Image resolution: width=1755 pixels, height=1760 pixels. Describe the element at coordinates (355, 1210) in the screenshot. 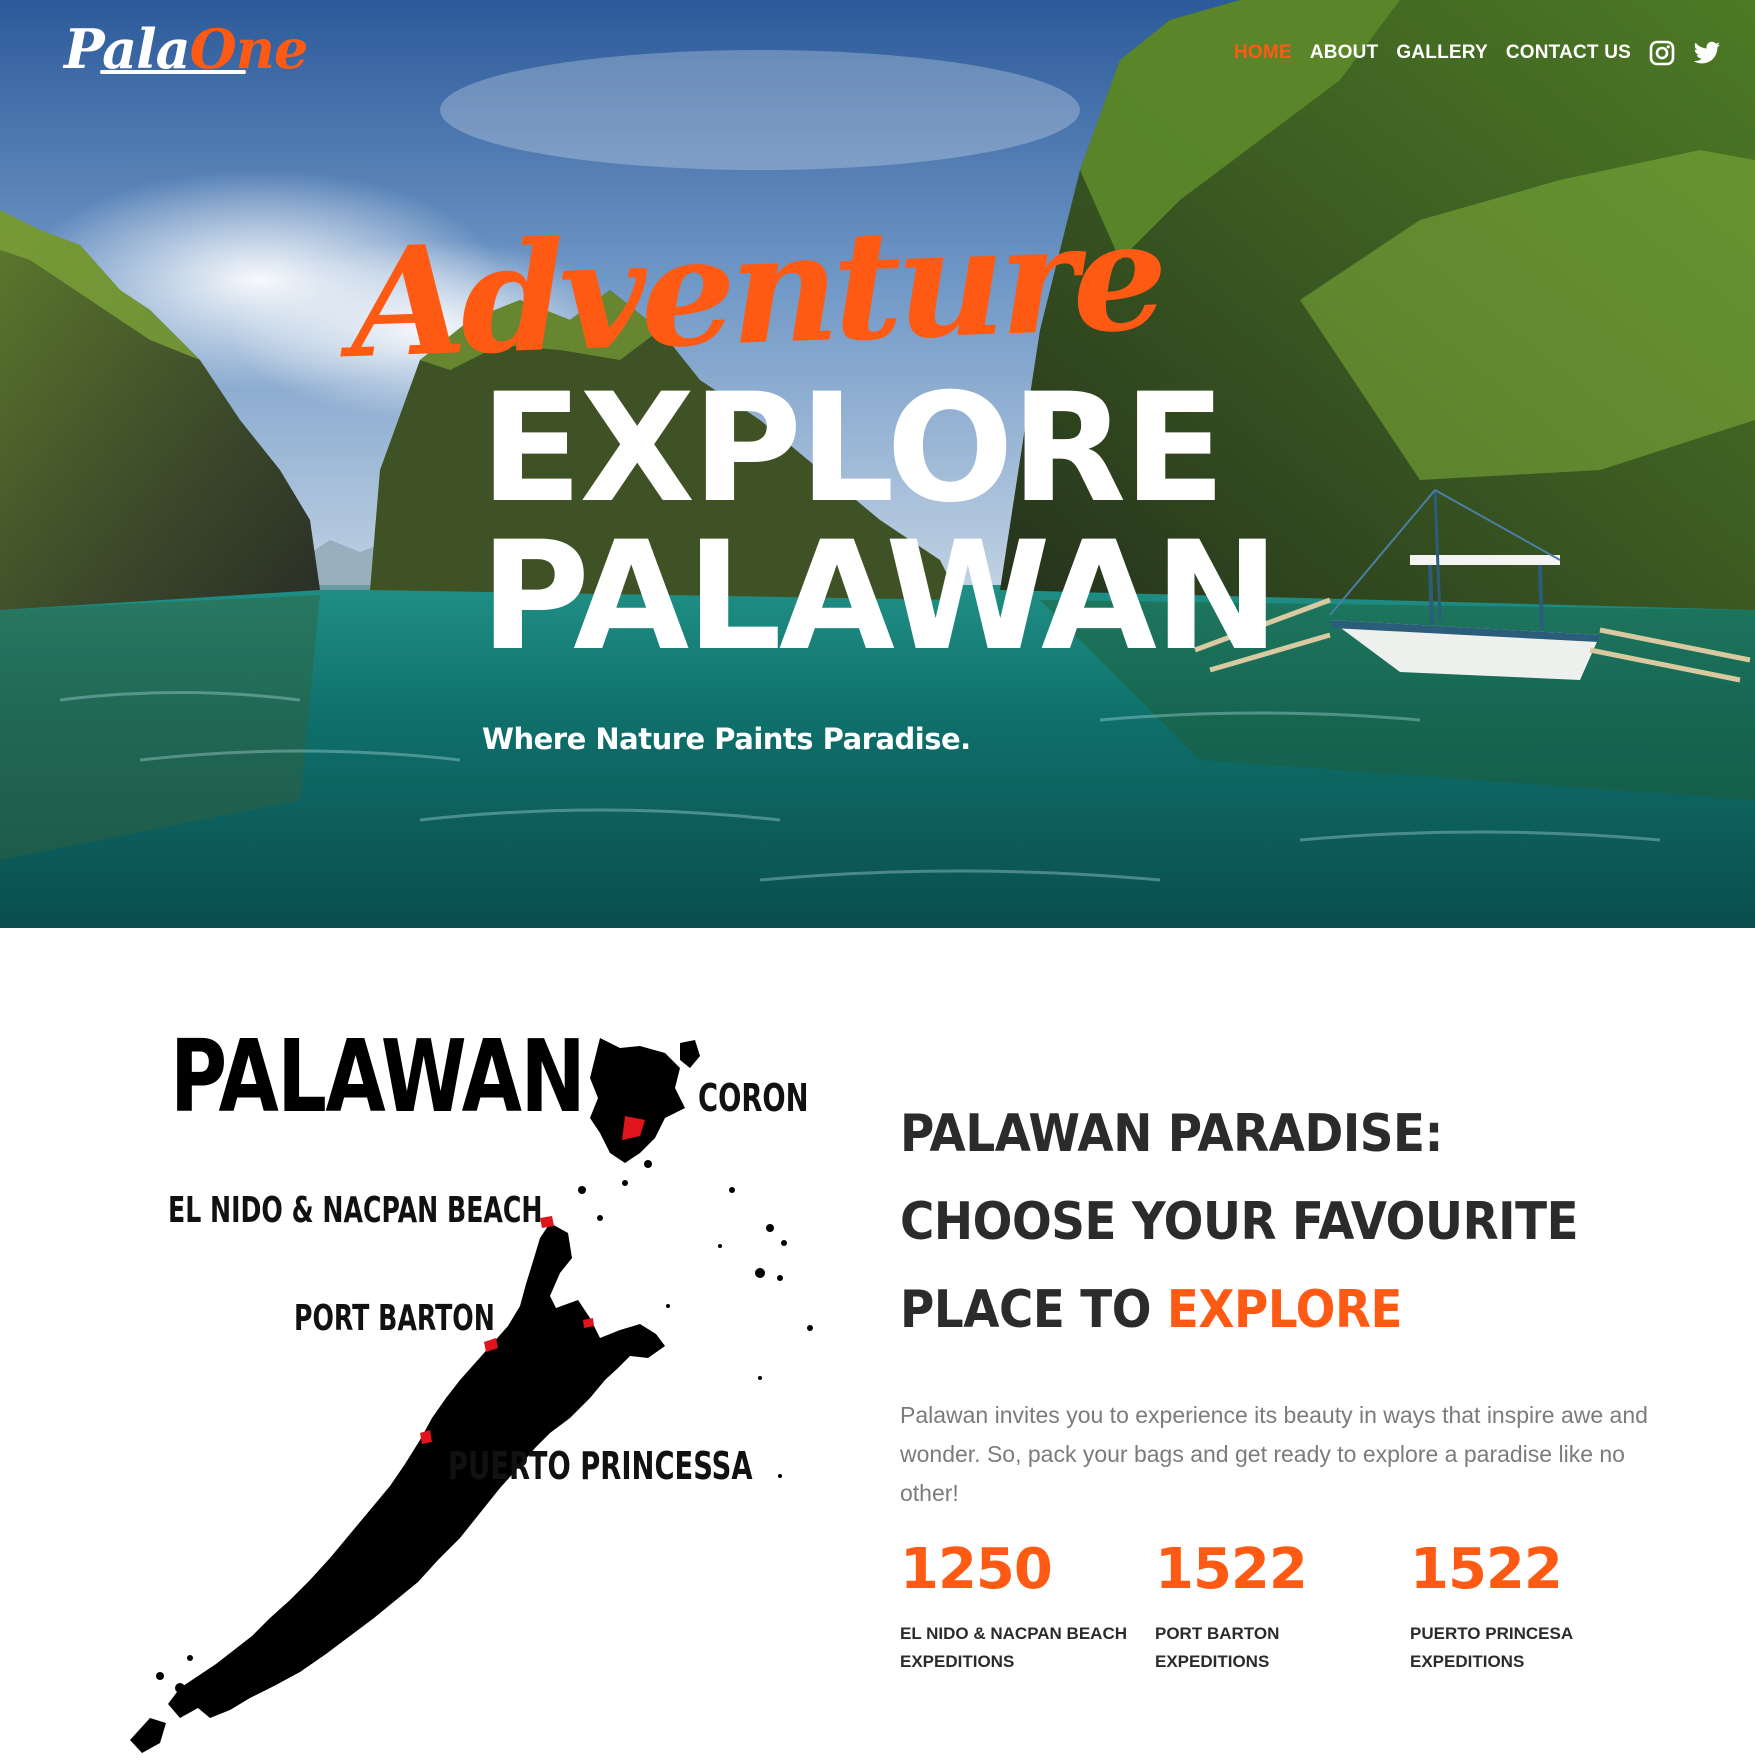

I see `map-label-el-nido: EL NIDO & NACPAN BEACH` at that location.